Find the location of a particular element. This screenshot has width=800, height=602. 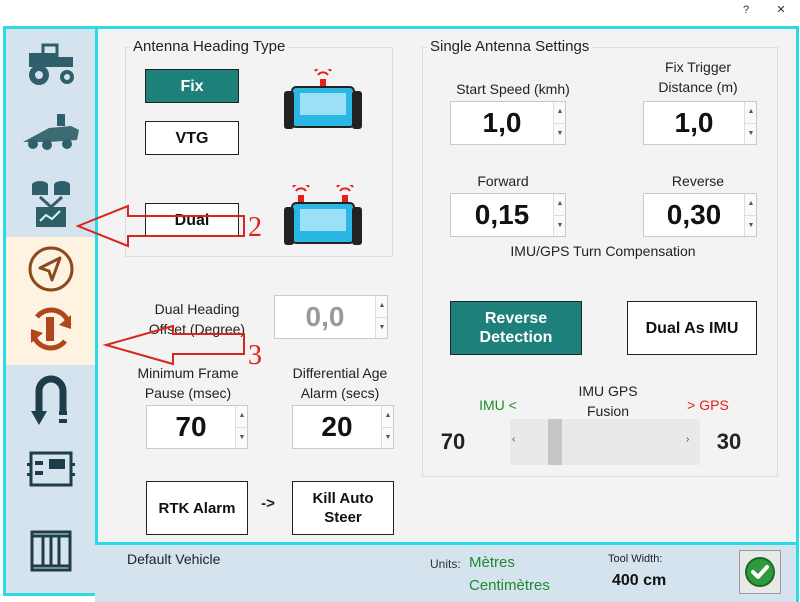

annotation-overlay is located at coordinates (160, 285).